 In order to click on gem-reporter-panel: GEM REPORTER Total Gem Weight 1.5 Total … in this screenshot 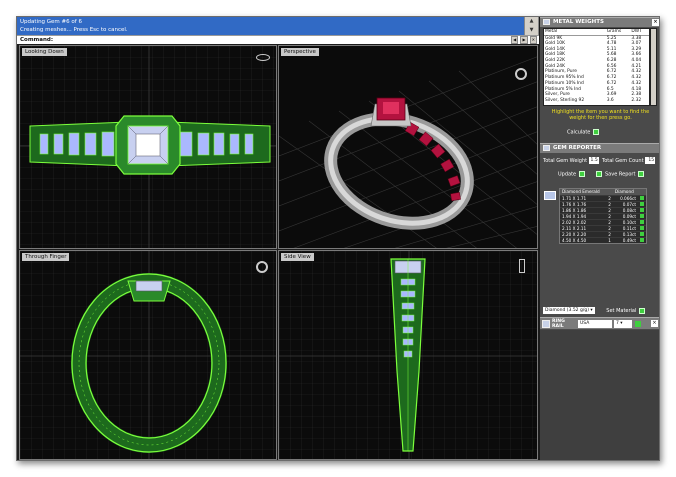, I will do `click(599, 229)`.